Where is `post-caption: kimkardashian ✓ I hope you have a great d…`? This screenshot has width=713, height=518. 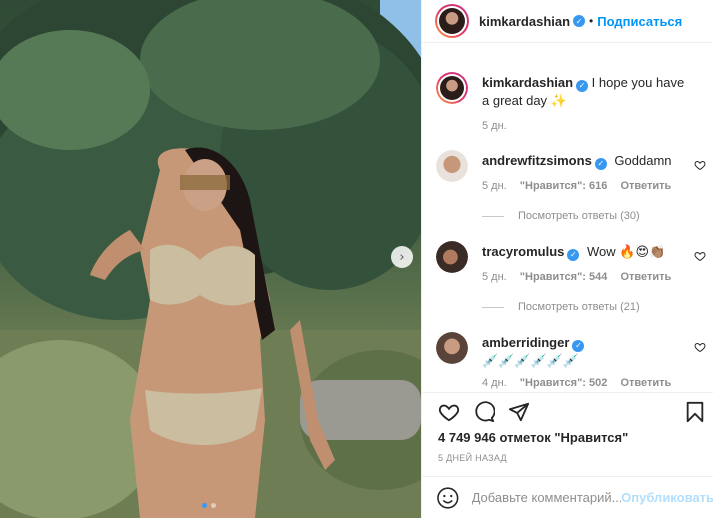
post-caption: kimkardashian ✓ I hope you have a great d… is located at coordinates (571, 107).